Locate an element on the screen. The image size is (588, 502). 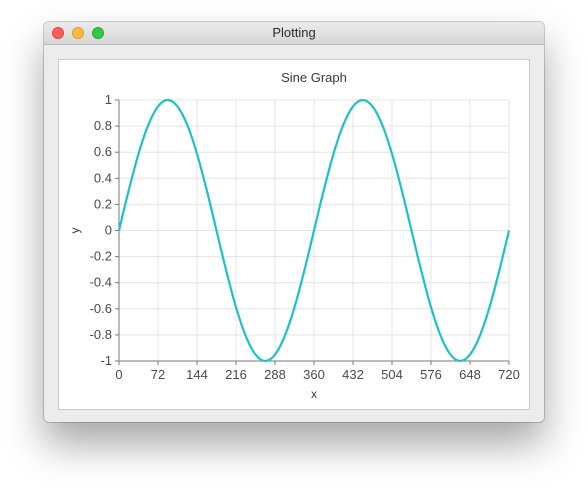
x-tick-label: 504 is located at coordinates (392, 374).